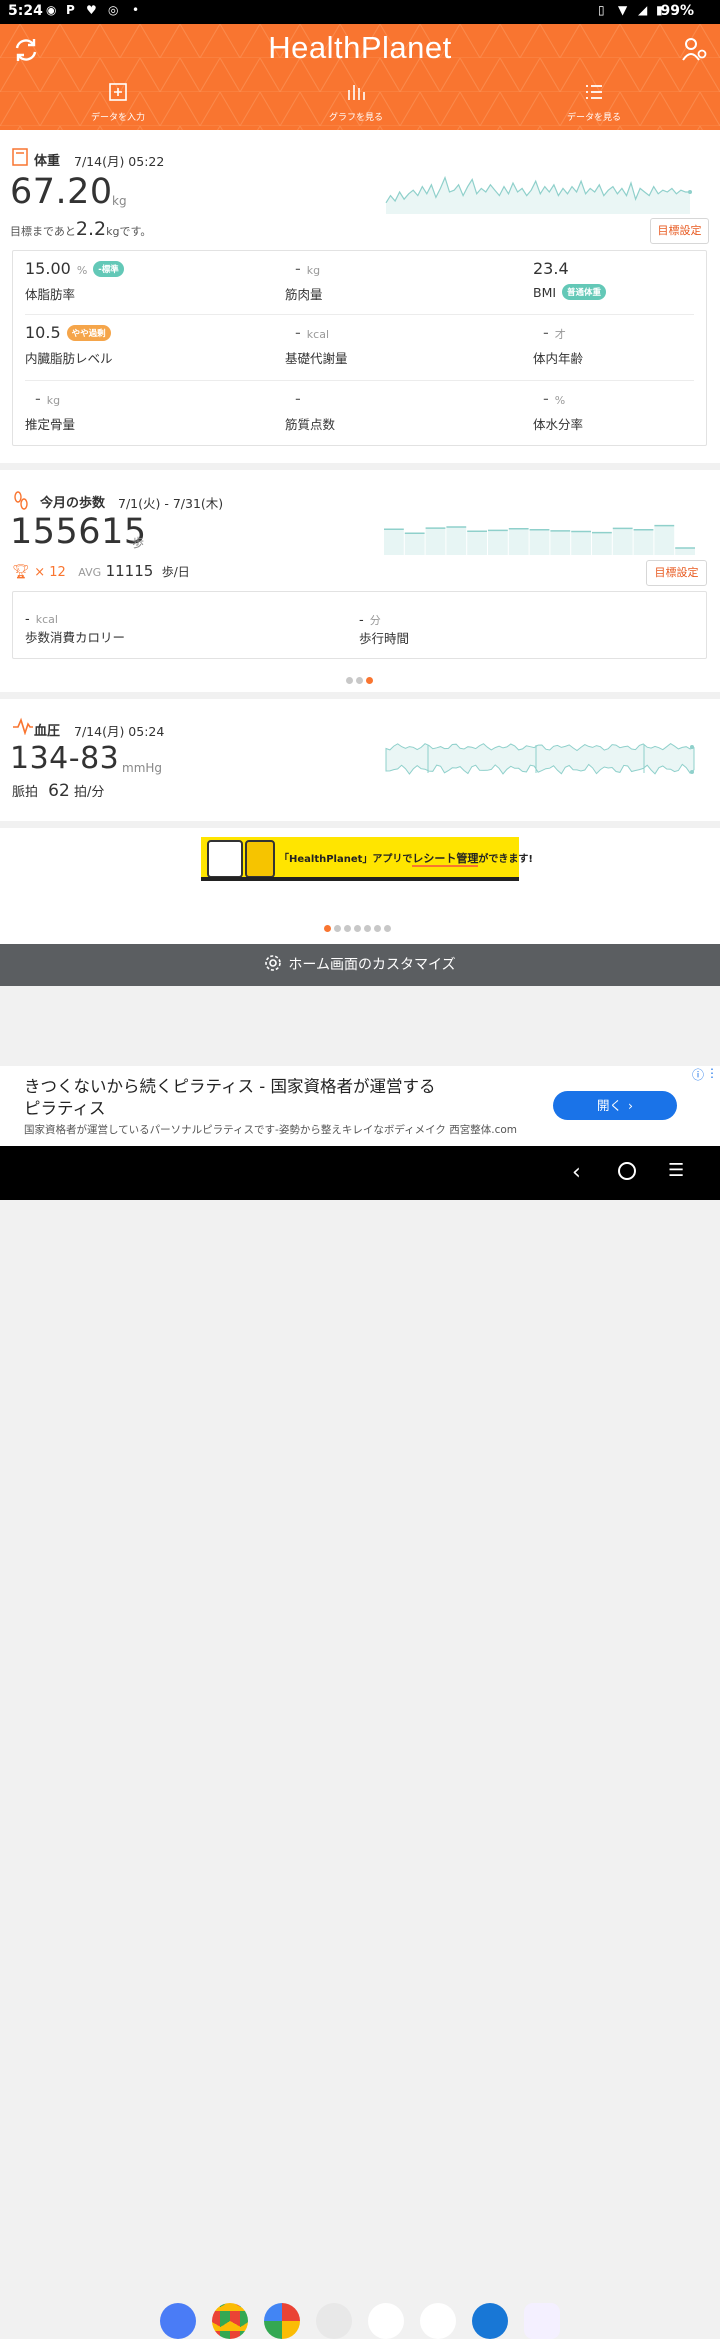  I want to click on gallery-icon, so click(386, 2321).